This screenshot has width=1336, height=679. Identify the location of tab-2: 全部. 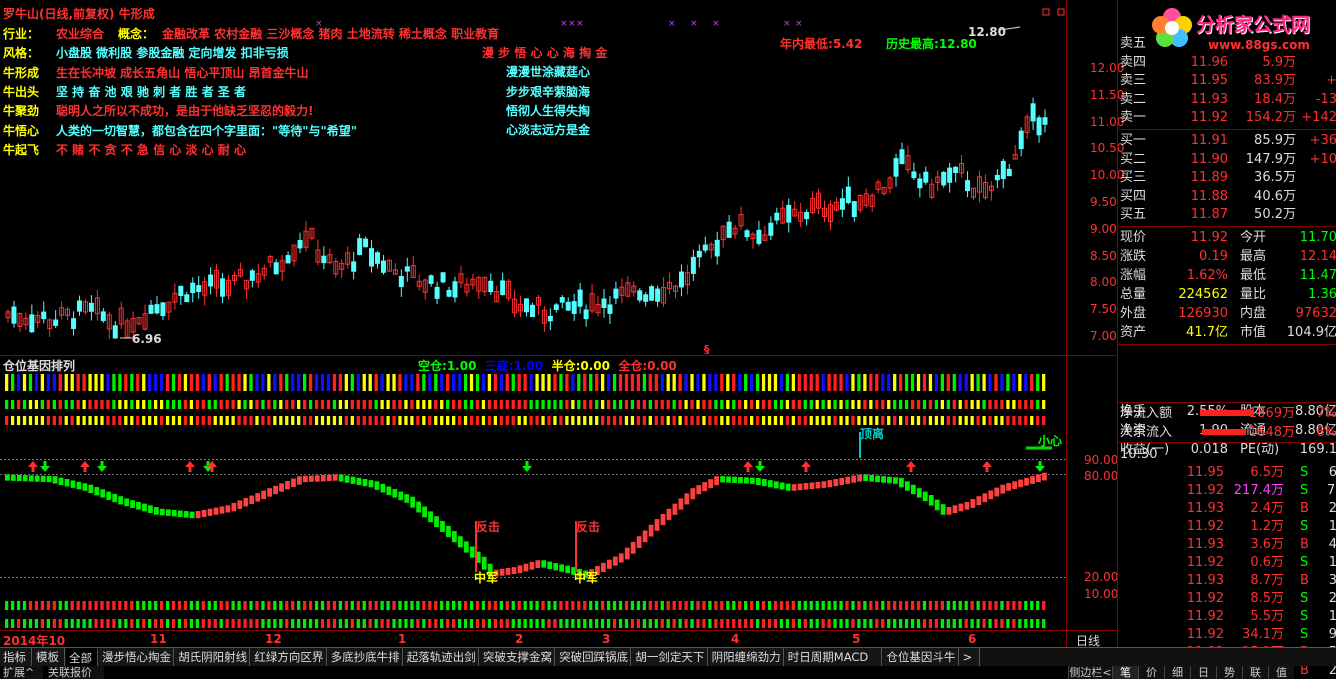
(82, 657).